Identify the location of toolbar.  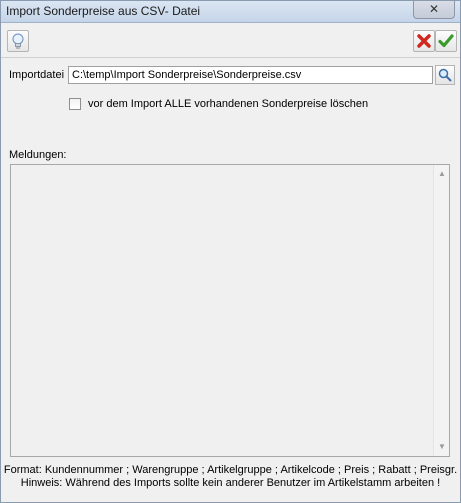
(230, 41).